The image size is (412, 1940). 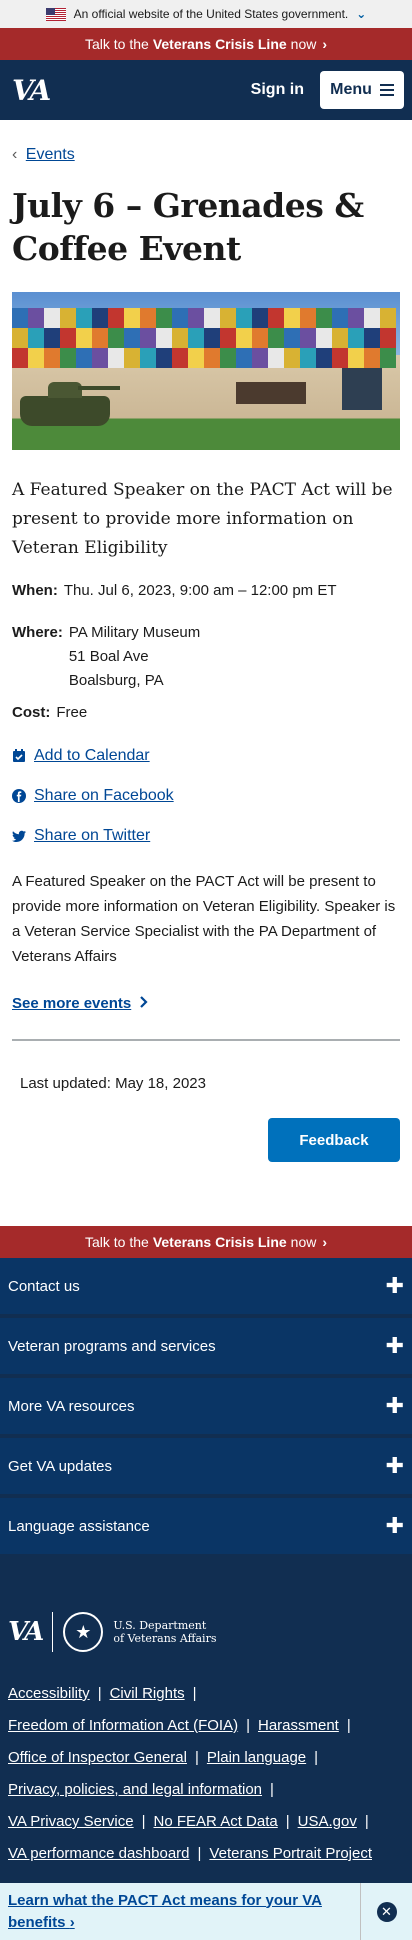 I want to click on where-line2: 51 Boal Ave, so click(x=108, y=656).